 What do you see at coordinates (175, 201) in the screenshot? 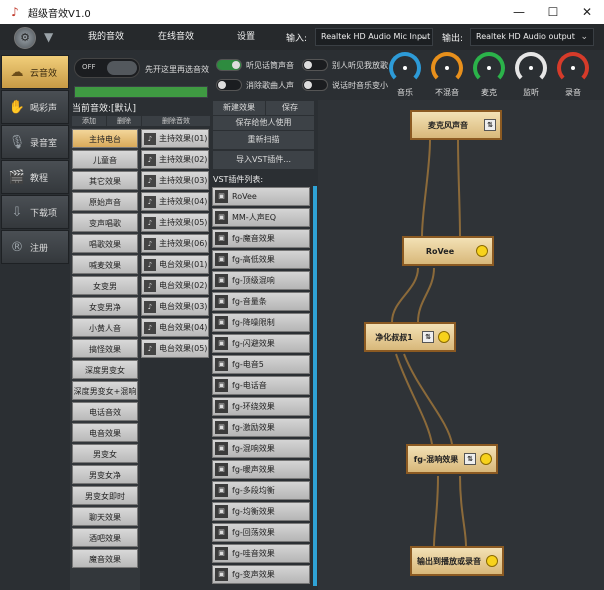
I see `effect-item: ♪ 主持效果(04)` at bounding box center [175, 201].